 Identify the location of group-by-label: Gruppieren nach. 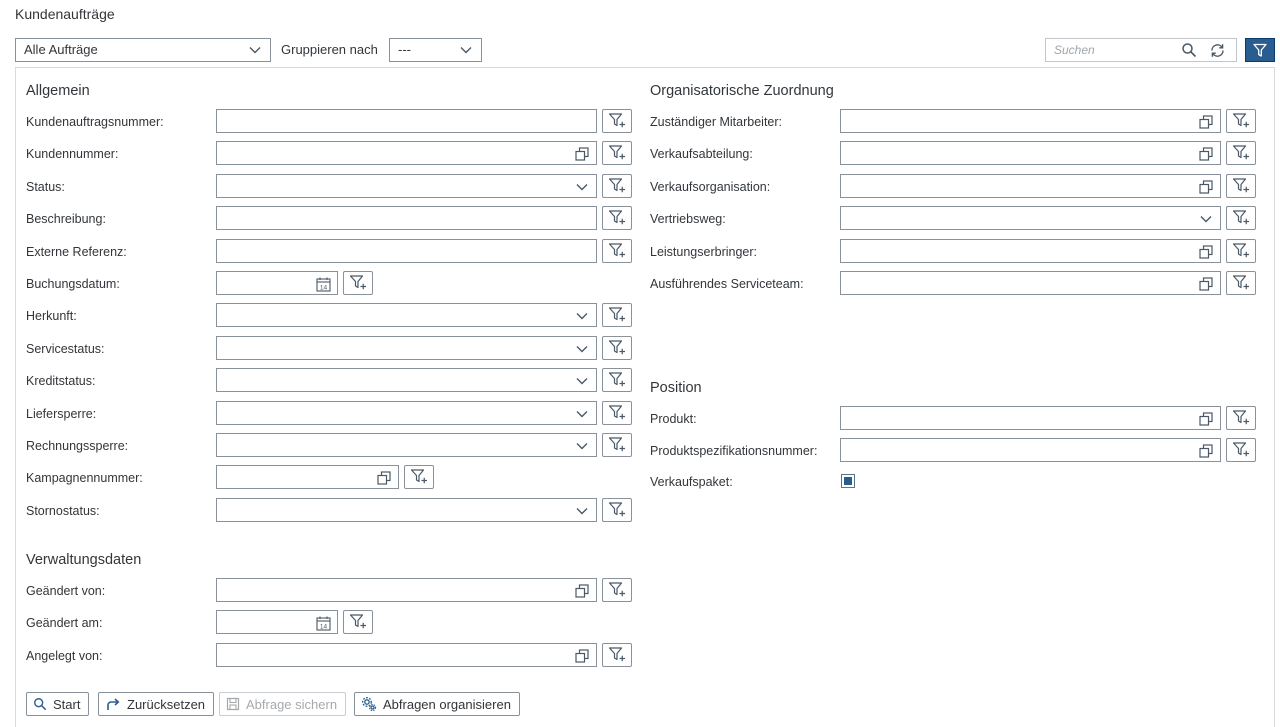
(329, 49).